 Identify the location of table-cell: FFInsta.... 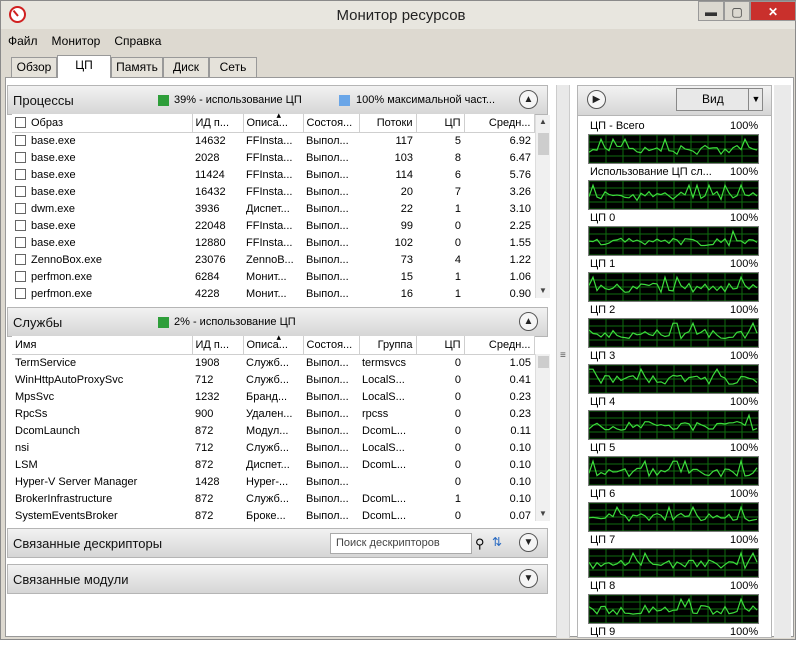
(269, 242).